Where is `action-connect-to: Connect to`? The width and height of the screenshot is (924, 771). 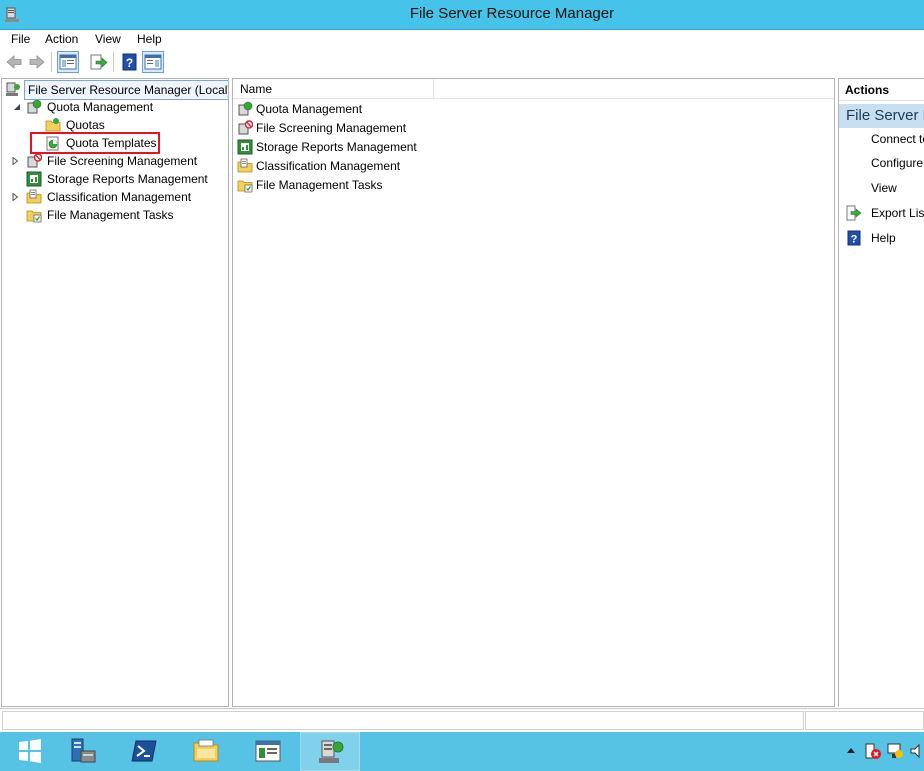
action-connect-to: Connect to is located at coordinates (881, 139).